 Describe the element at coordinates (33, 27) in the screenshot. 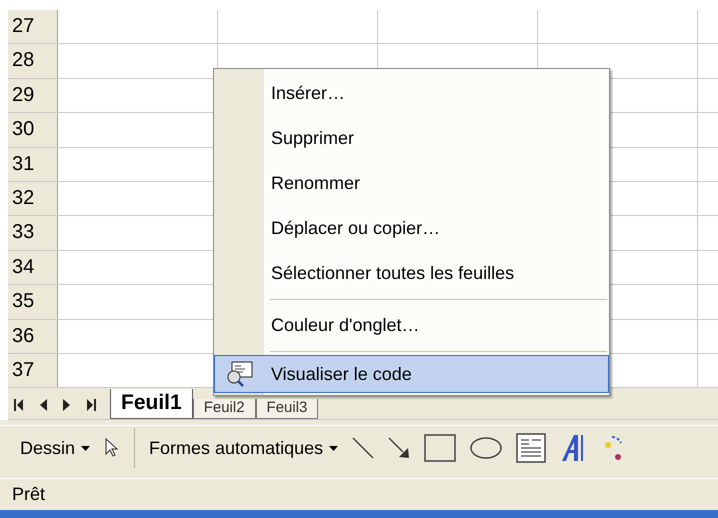

I see `row-header: 27` at that location.